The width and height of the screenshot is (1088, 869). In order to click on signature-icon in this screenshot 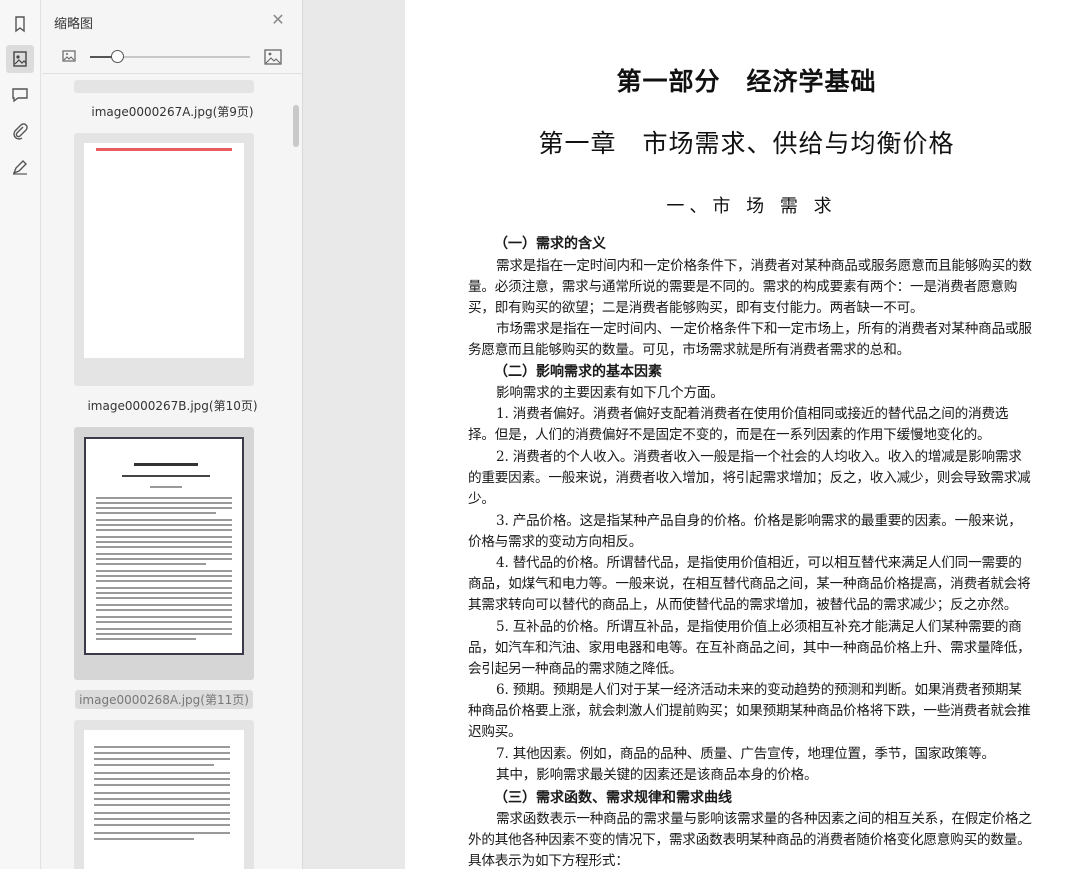, I will do `click(20, 167)`.